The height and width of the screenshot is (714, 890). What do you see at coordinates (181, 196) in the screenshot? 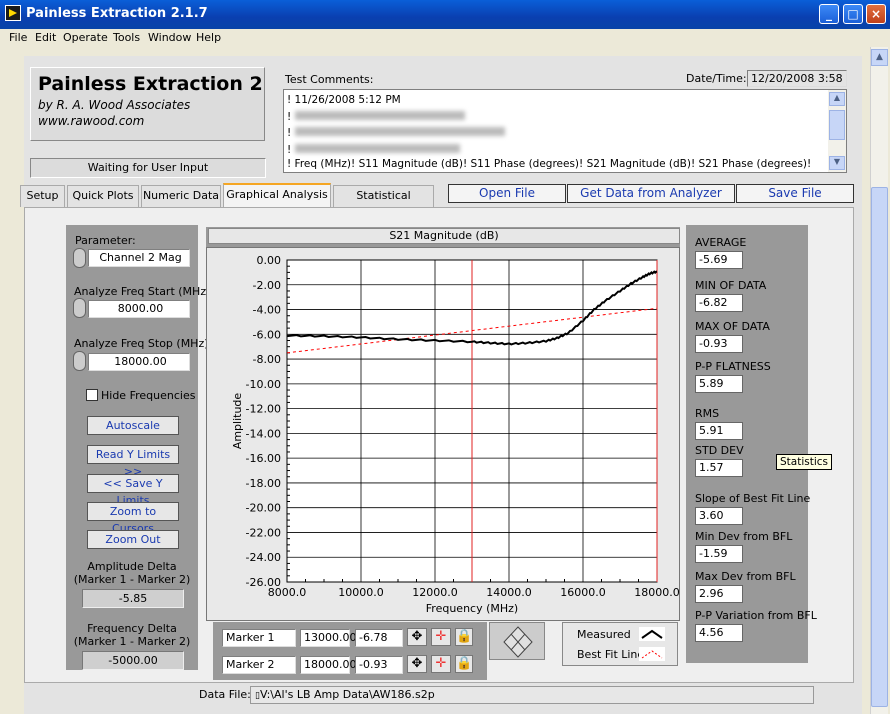
I see `tab-numeric-data: Numeric Data` at bounding box center [181, 196].